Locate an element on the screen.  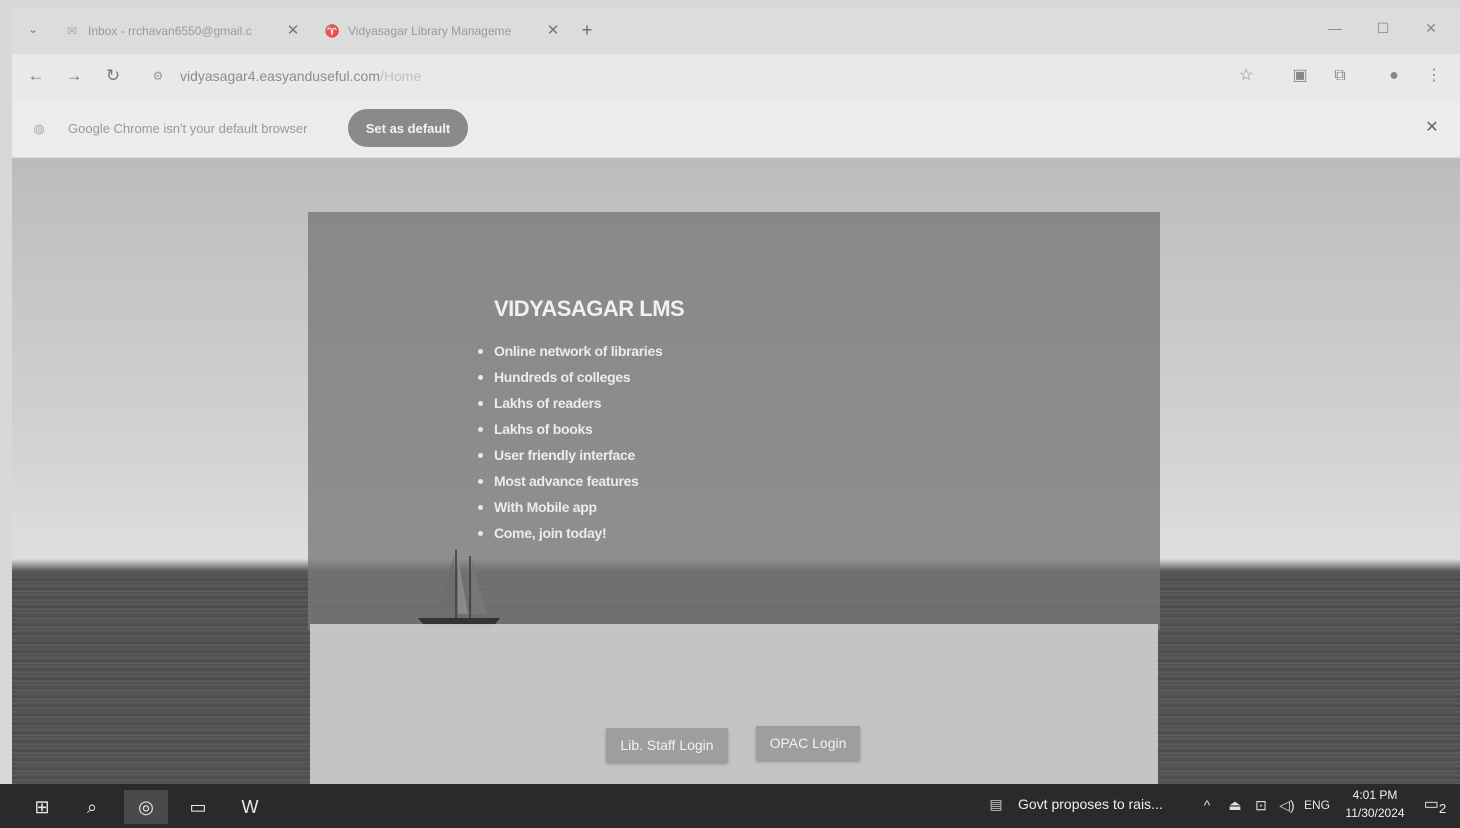
feature-item: Most advance features is located at coordinates (568, 481).